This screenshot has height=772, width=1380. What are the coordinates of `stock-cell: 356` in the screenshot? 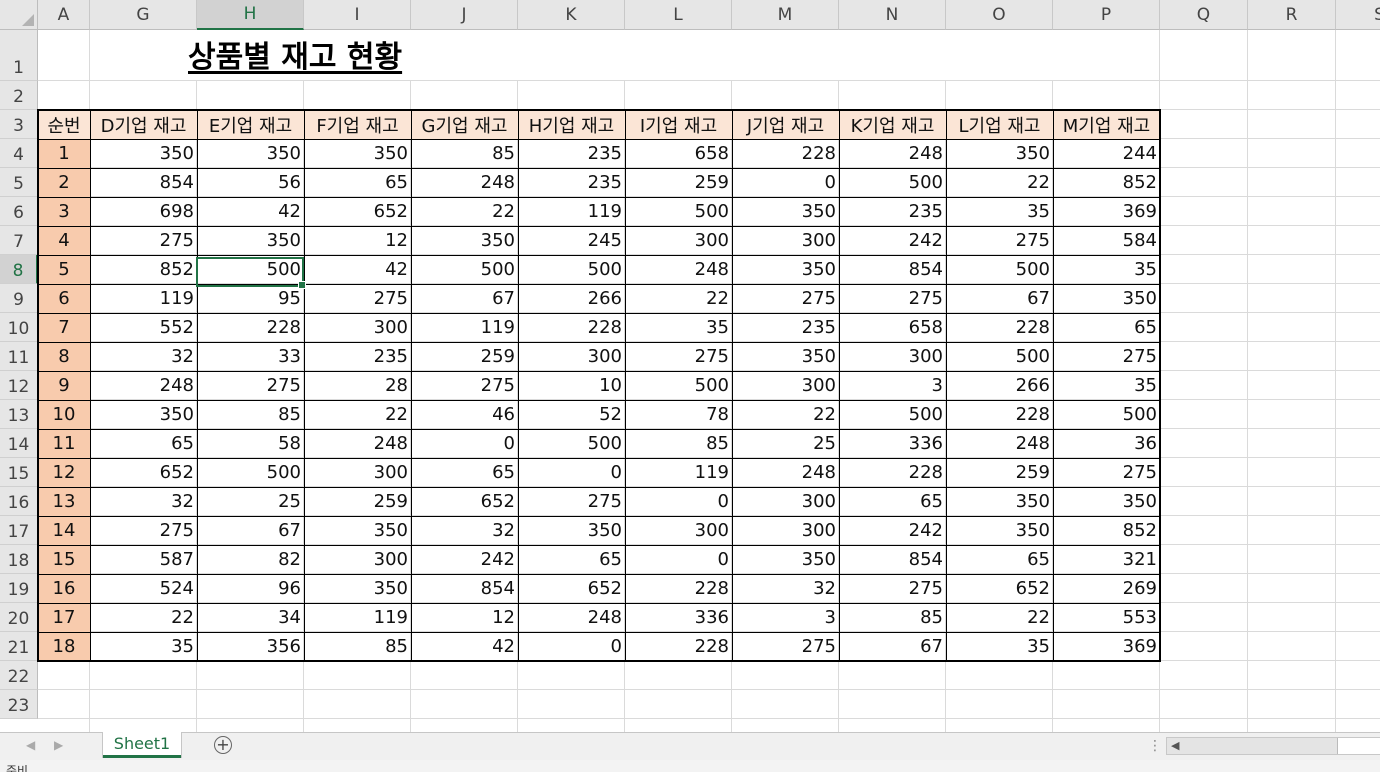 It's located at (250, 646).